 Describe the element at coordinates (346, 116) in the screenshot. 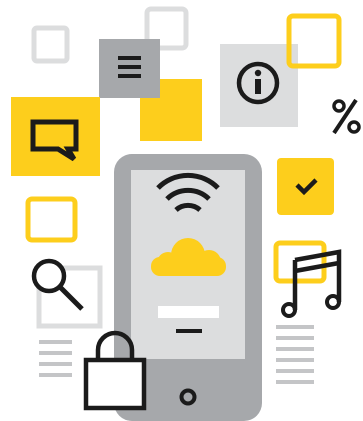

I see `percent-icon` at that location.